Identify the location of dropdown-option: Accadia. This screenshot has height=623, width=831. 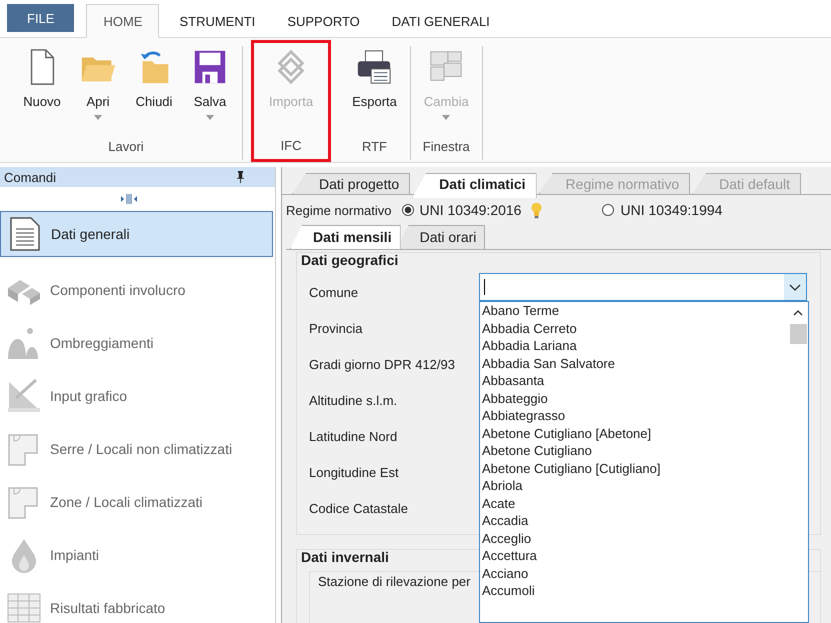
(635, 521).